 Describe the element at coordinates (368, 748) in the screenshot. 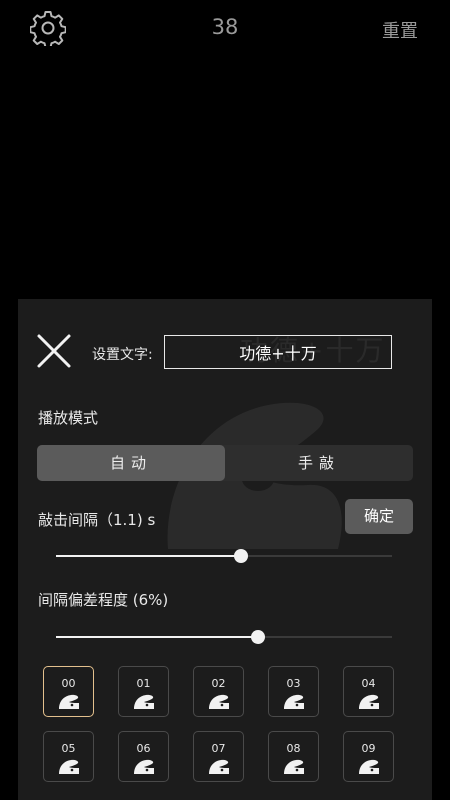

I see `sound-option-label: 09` at that location.